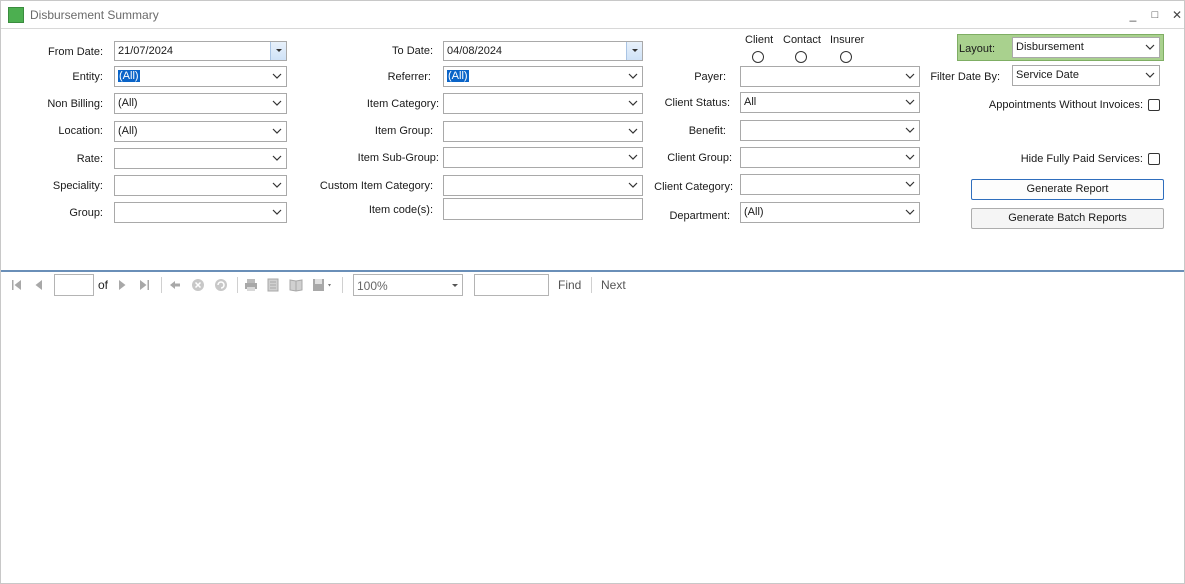 The image size is (1185, 584). What do you see at coordinates (458, 76) in the screenshot?
I see `referrer-value: (All)` at bounding box center [458, 76].